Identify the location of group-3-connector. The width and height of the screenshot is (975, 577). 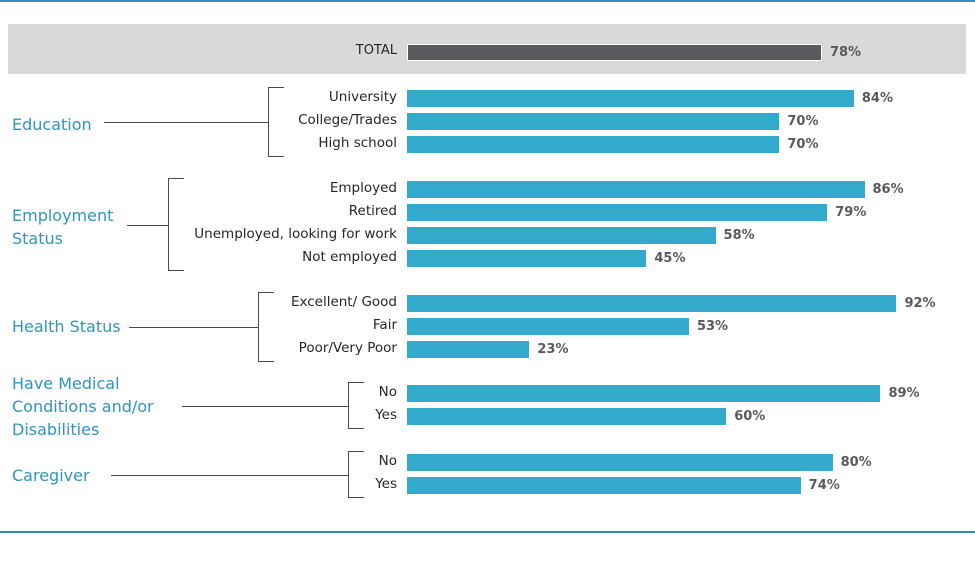
(265, 406).